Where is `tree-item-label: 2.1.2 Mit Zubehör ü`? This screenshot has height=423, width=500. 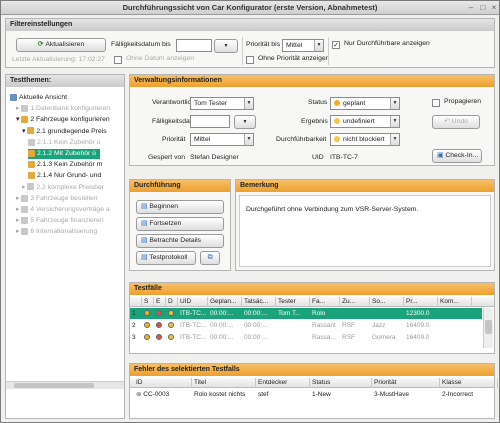 tree-item-label: 2.1.2 Mit Zubehör ü is located at coordinates (66, 153).